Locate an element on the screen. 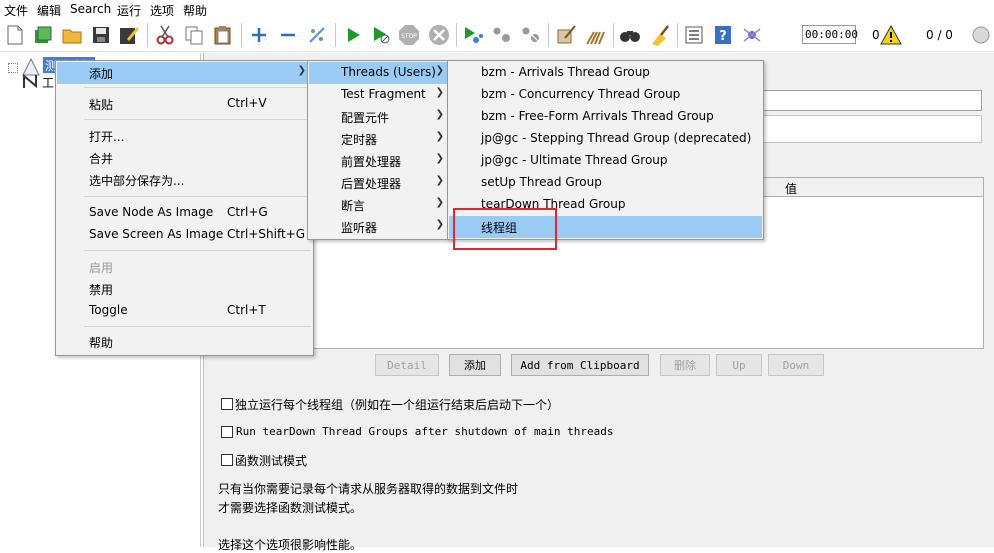  submenu-item-timer: 定时器 ❯ is located at coordinates (379, 139).